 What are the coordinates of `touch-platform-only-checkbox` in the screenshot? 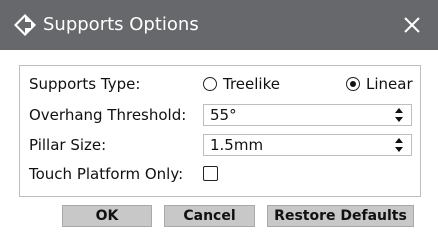 It's located at (210, 173).